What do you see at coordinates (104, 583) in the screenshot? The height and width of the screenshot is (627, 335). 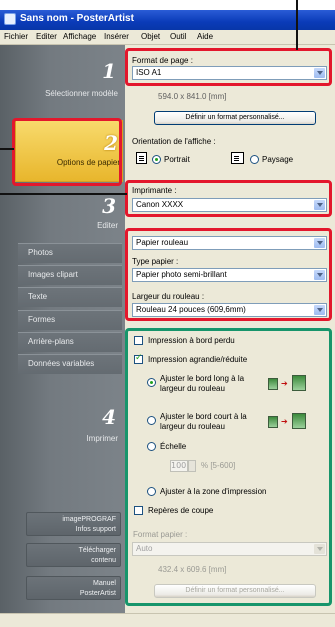 I see `button-line1: Manuel` at bounding box center [104, 583].